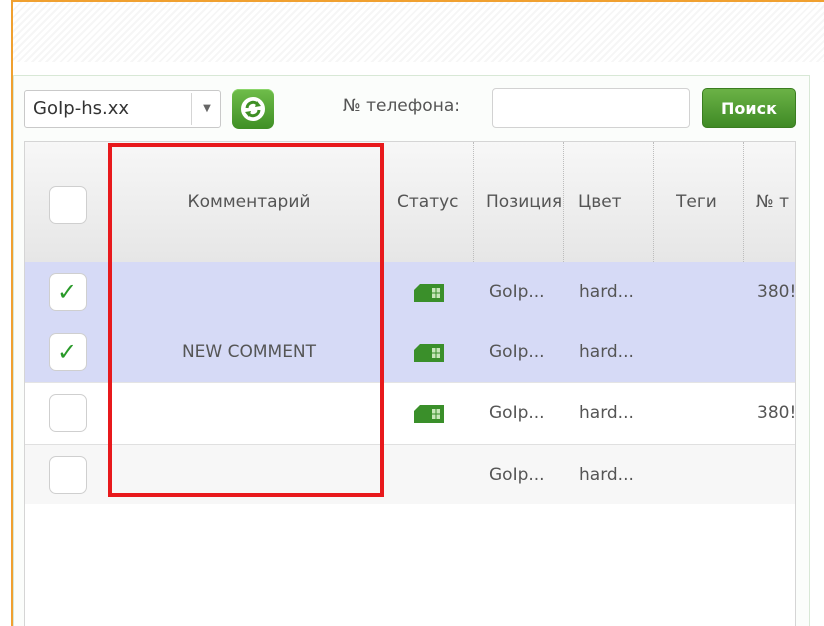  What do you see at coordinates (68, 205) in the screenshot?
I see `select-all-checkbox` at bounding box center [68, 205].